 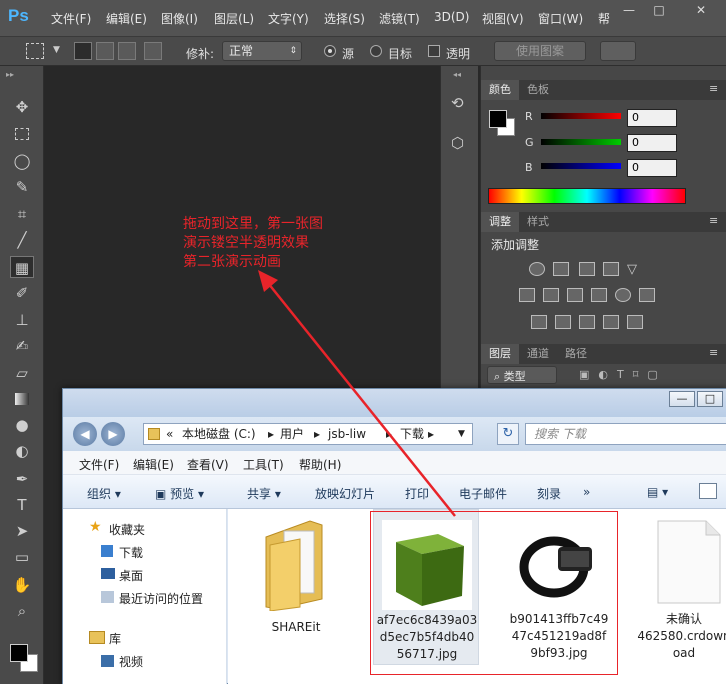 What do you see at coordinates (538, 222) in the screenshot?
I see `tab-styles: 样式` at bounding box center [538, 222].